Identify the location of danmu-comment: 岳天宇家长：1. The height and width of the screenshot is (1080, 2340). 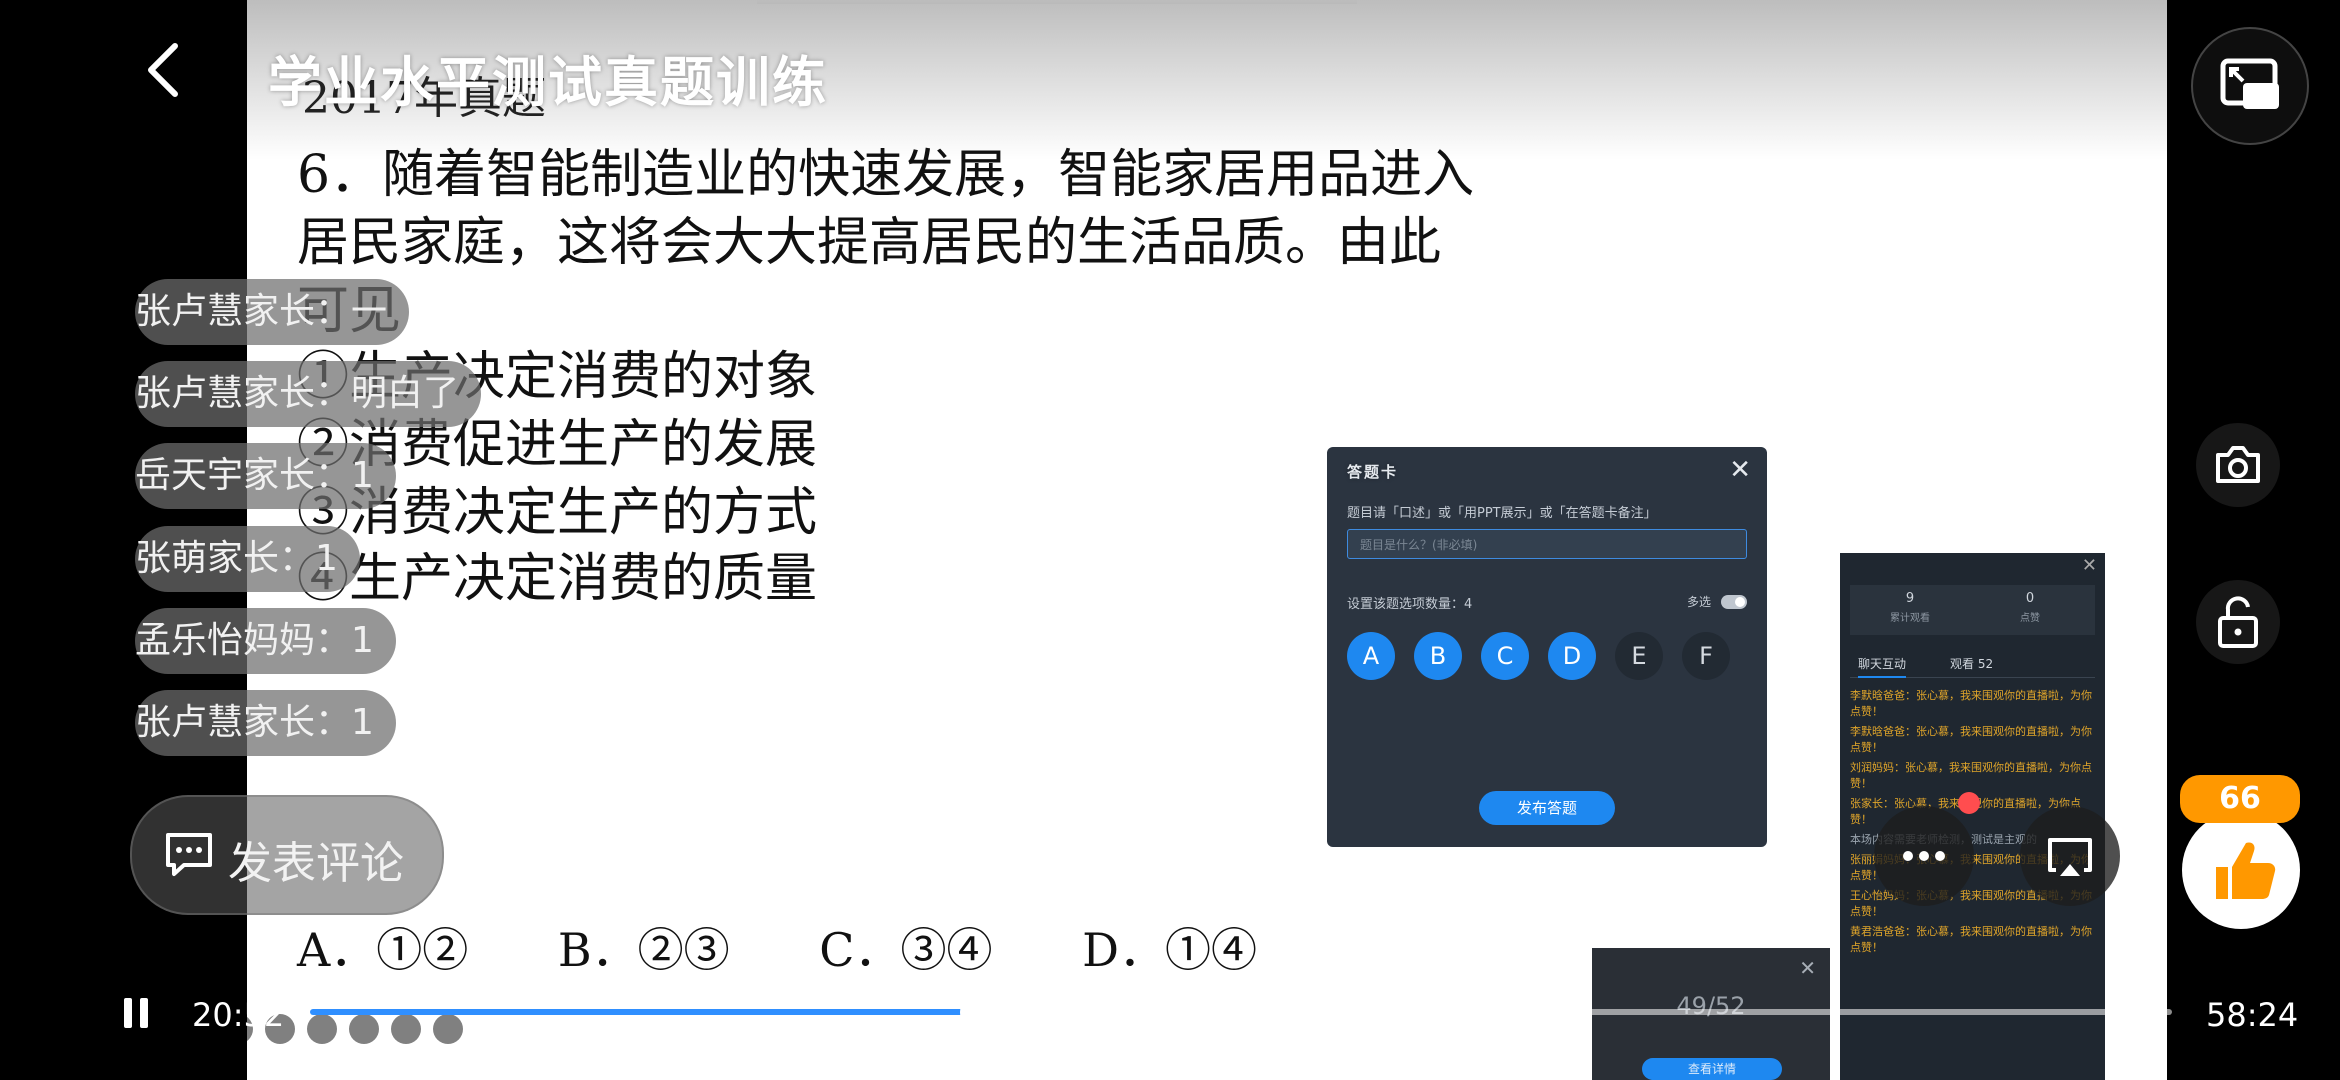
(265, 476).